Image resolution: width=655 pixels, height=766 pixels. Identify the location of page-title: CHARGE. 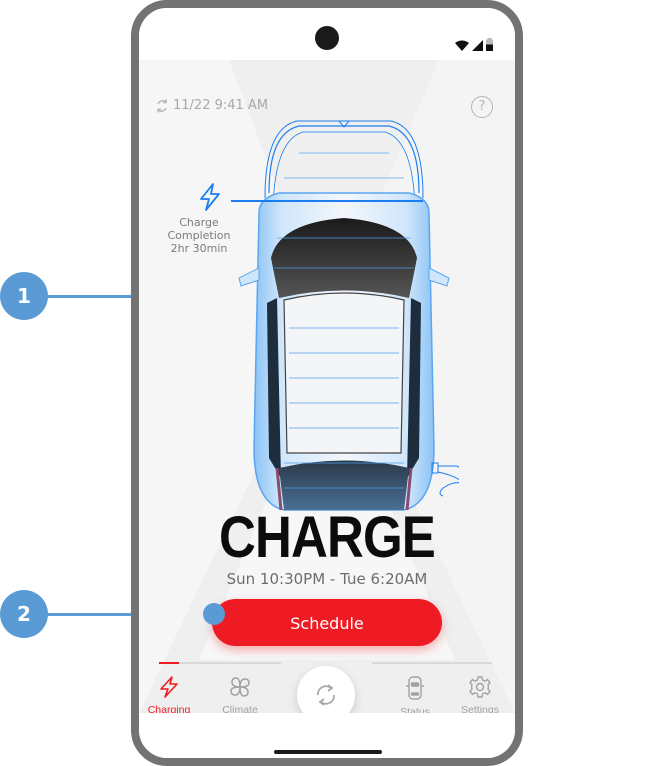
(327, 537).